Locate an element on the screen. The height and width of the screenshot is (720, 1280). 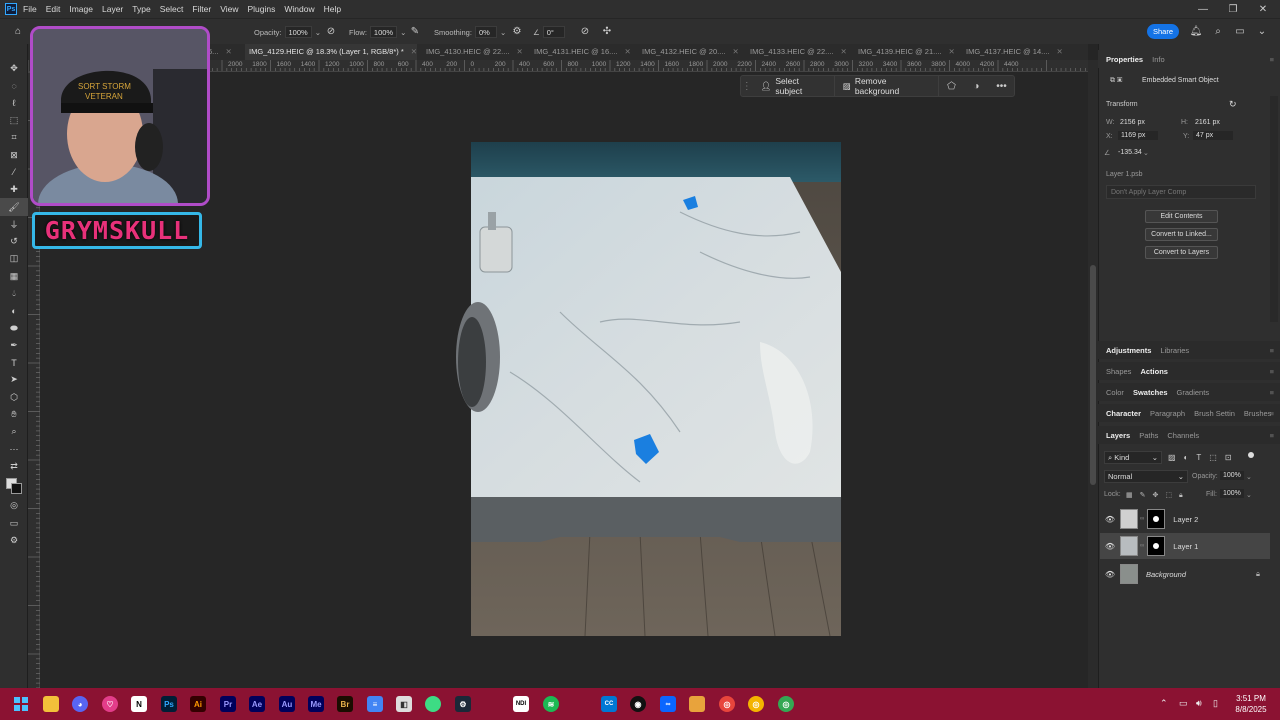
file-explorer-icon is located at coordinates (51, 704).